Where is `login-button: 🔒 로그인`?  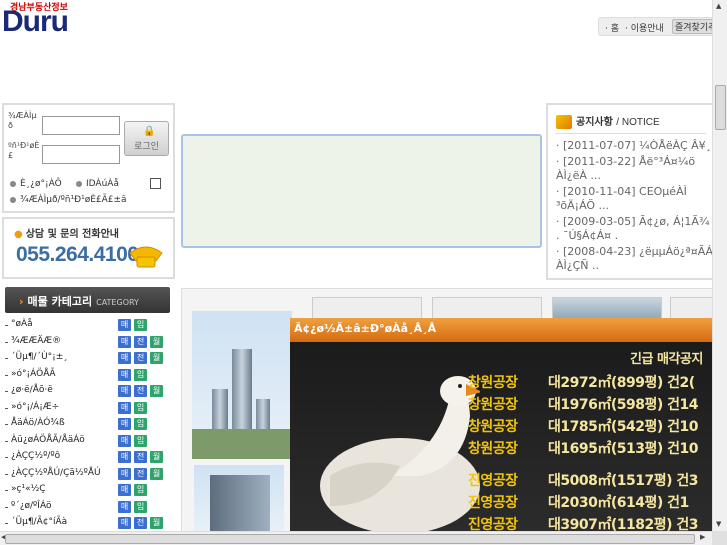 login-button: 🔒 로그인 is located at coordinates (146, 138).